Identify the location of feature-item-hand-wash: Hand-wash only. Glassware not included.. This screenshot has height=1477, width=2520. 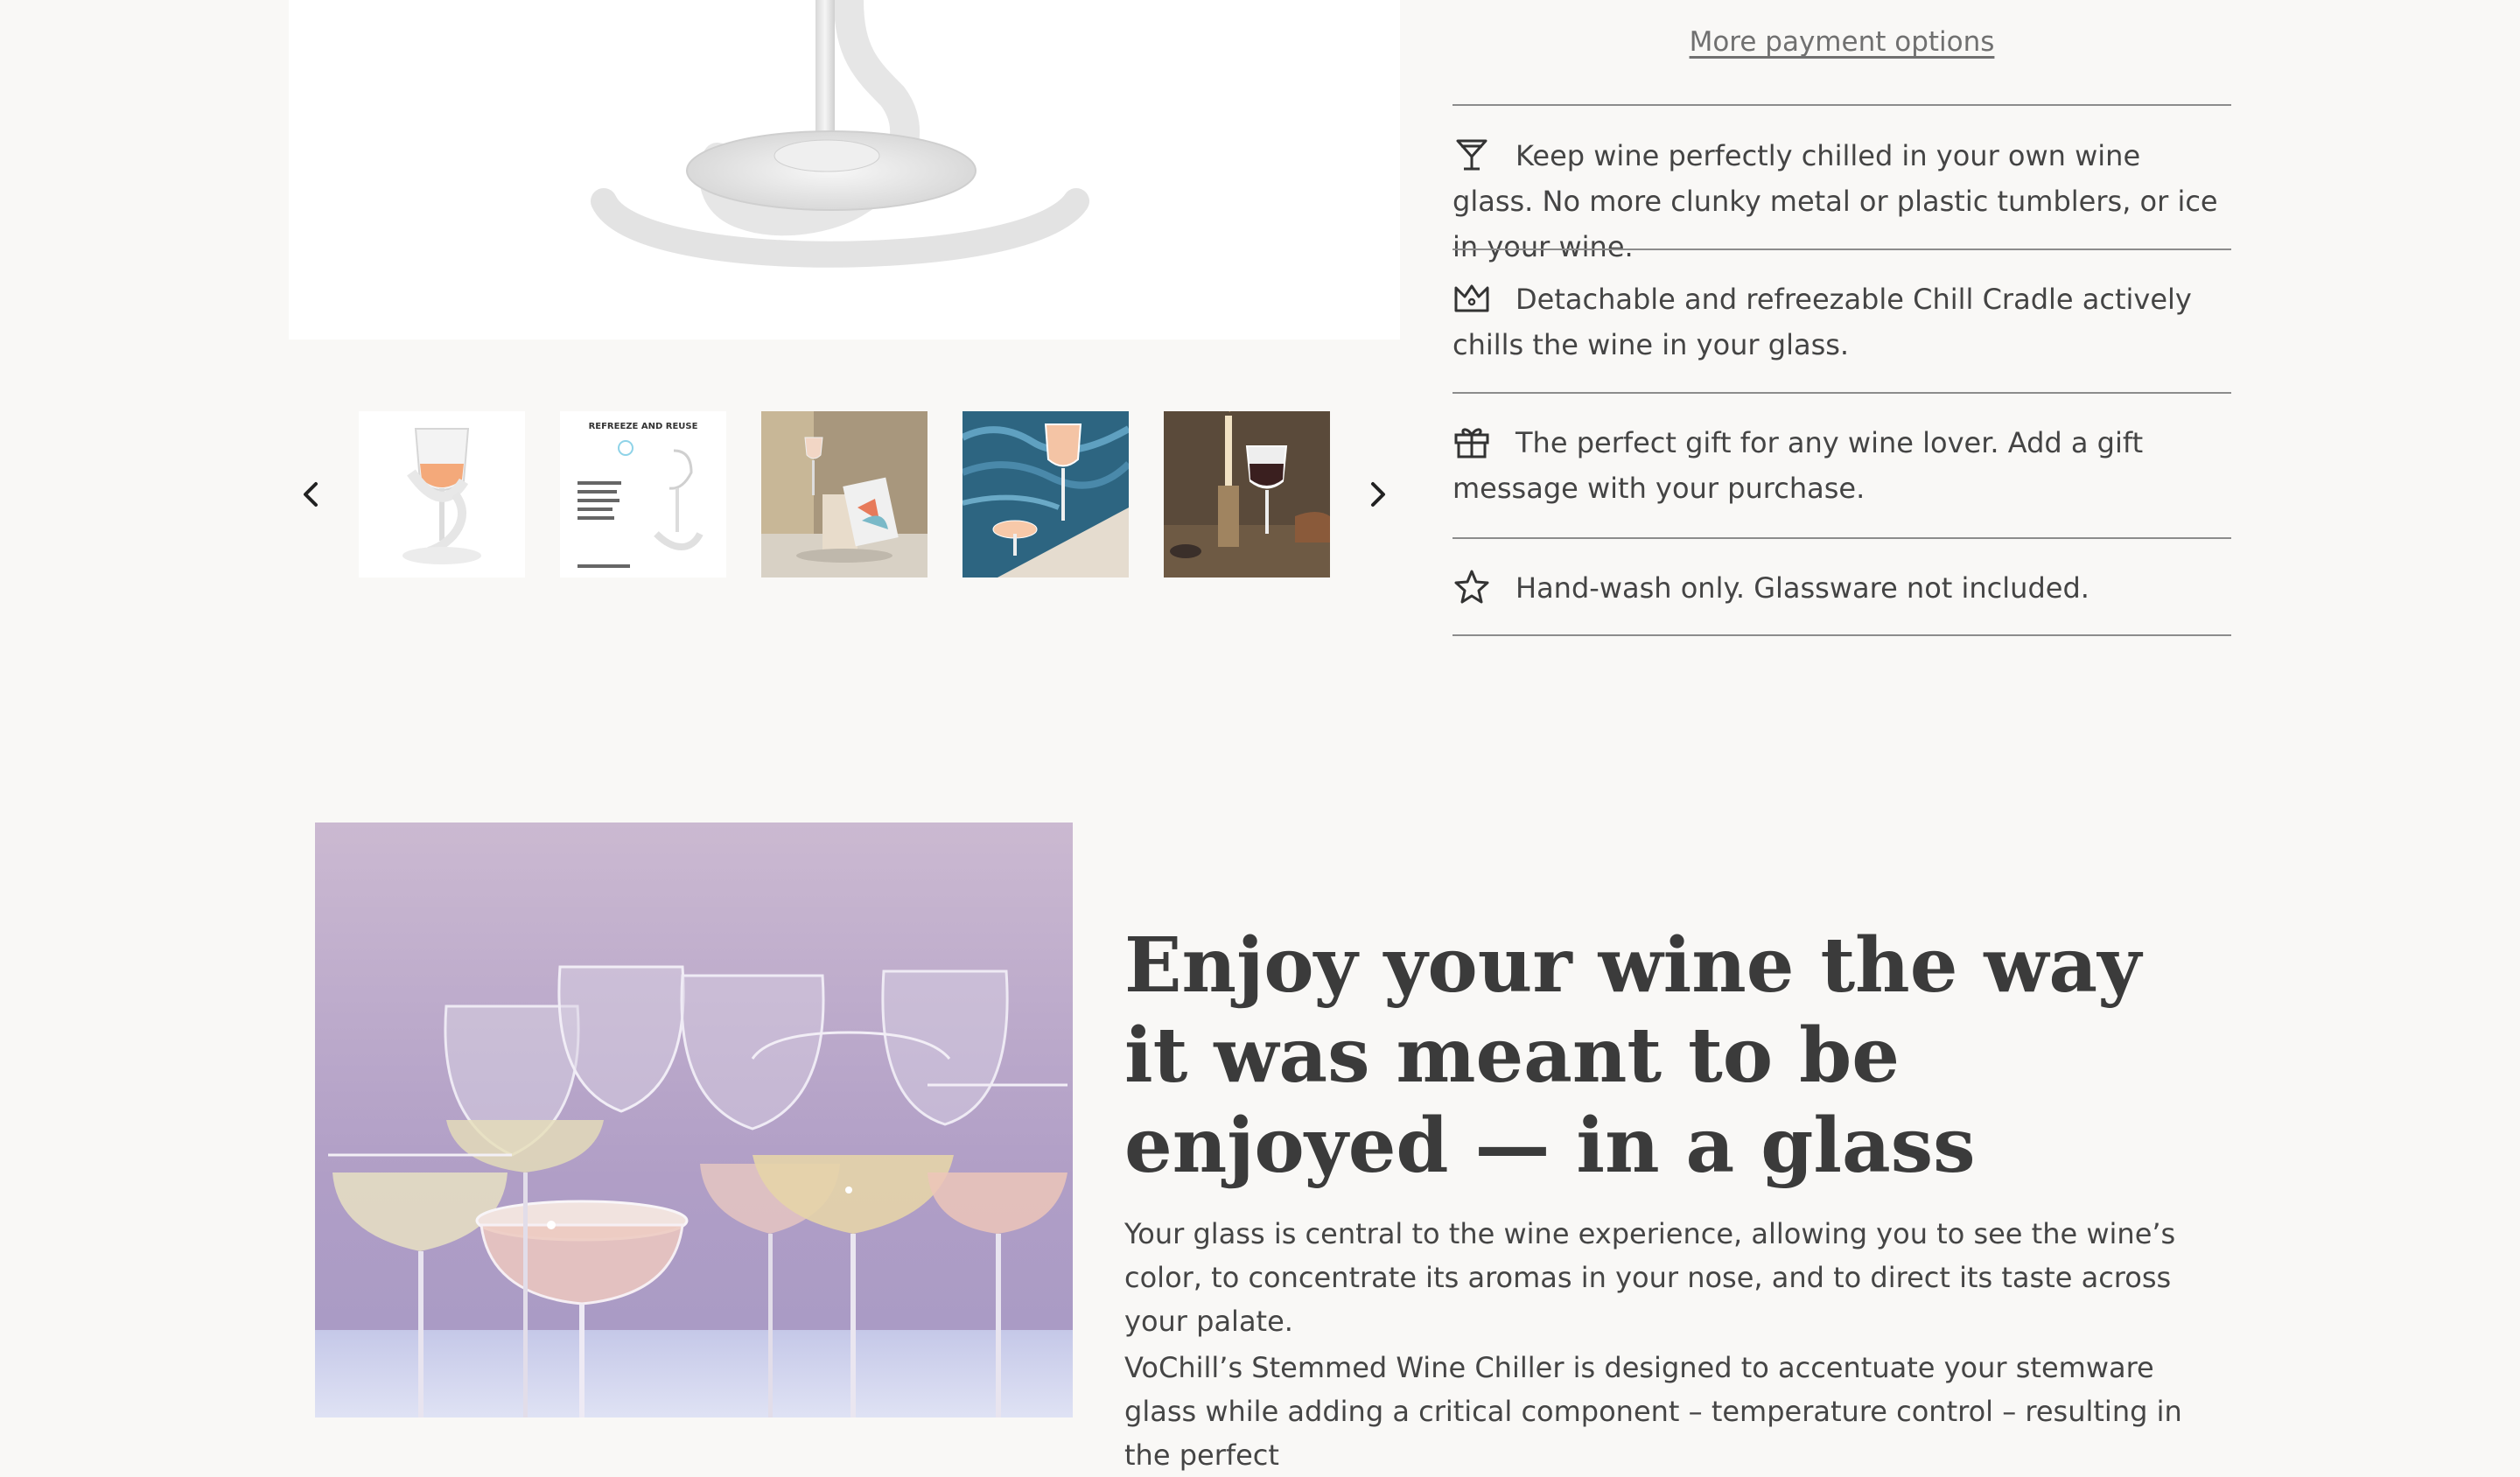
(1837, 588).